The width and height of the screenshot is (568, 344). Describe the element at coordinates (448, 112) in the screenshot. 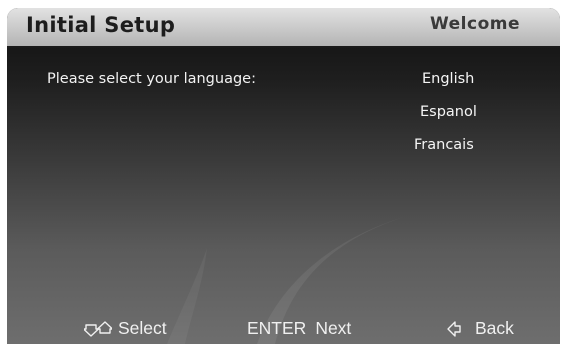

I see `language-option-espanol: Espanol` at that location.